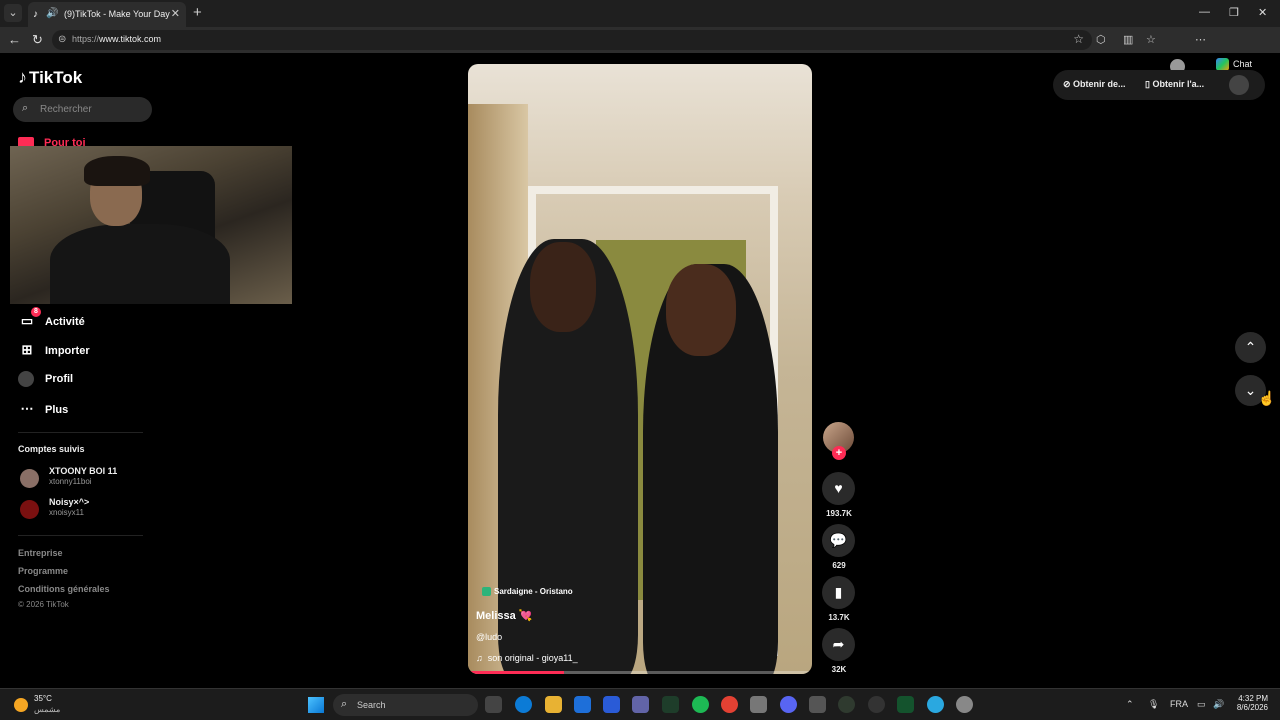  I want to click on obs-icon, so click(876, 704).